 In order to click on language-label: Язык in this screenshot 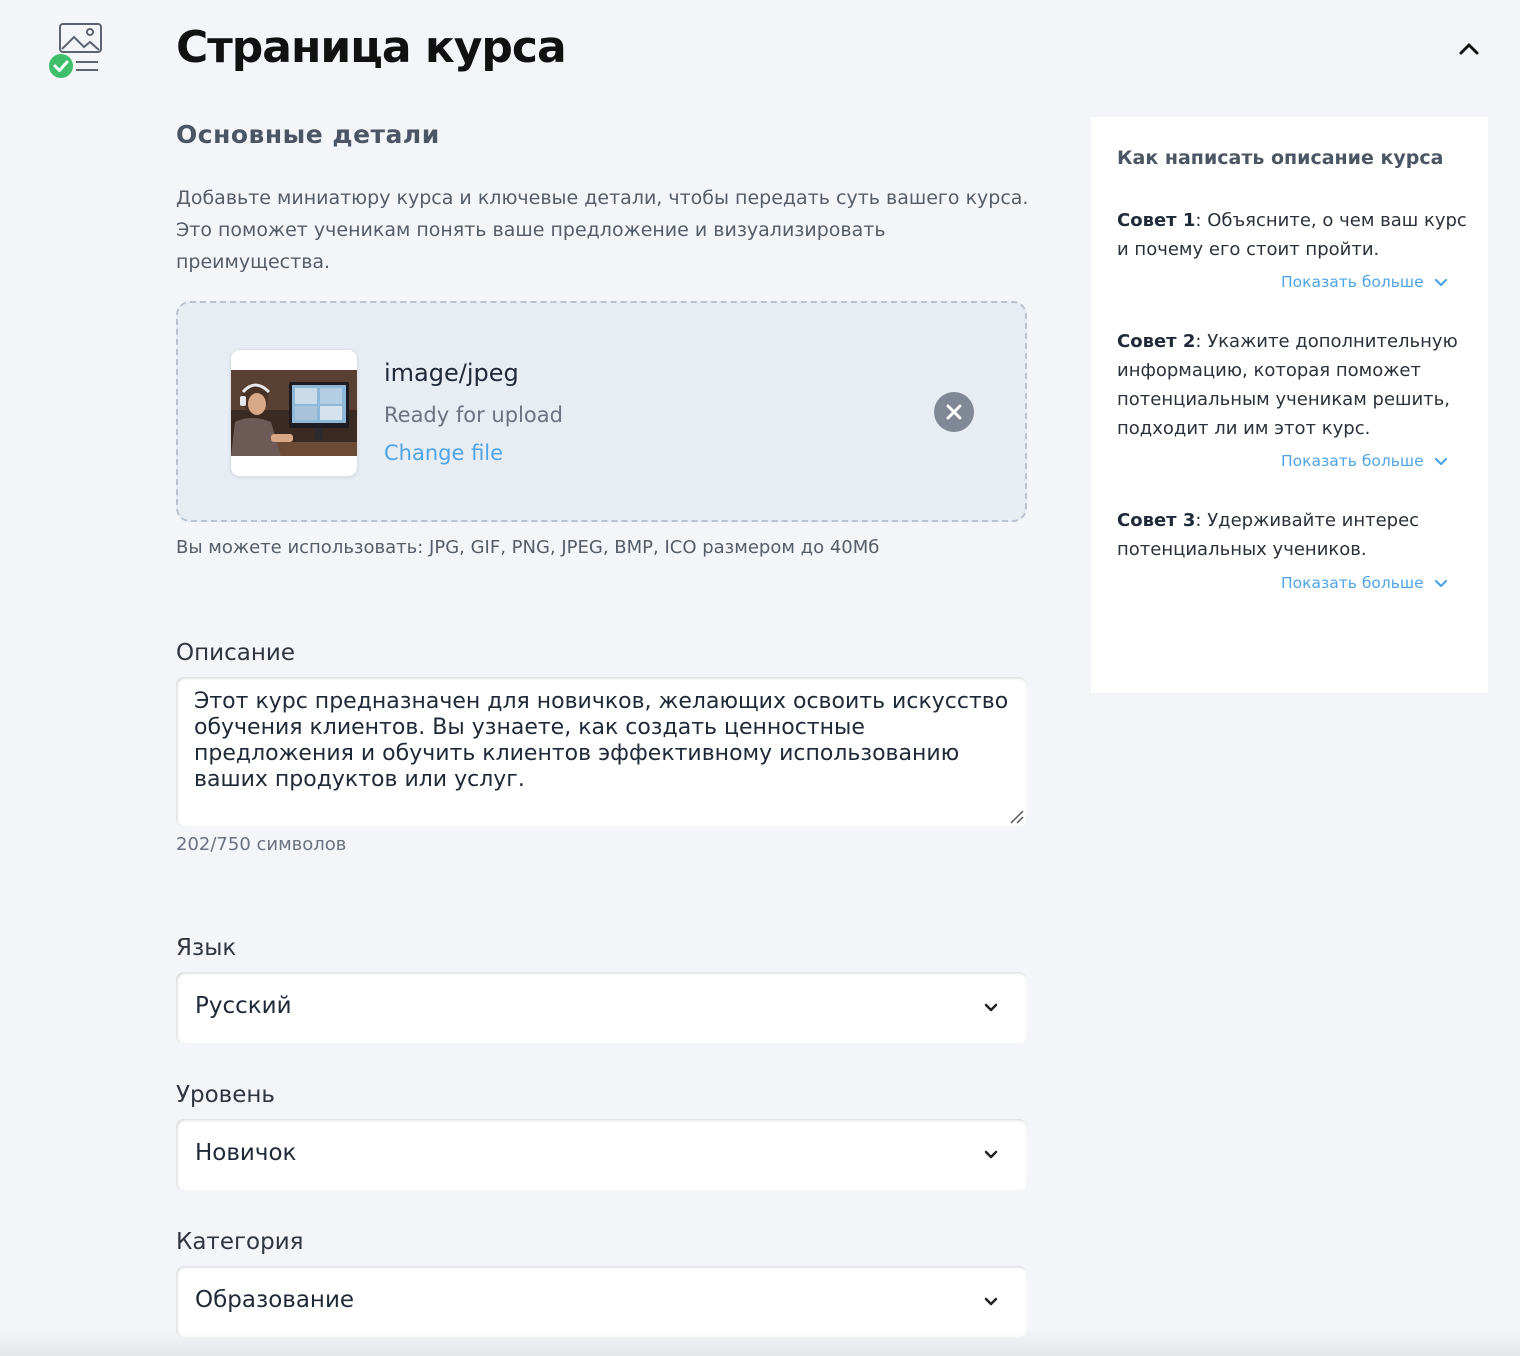, I will do `click(206, 948)`.